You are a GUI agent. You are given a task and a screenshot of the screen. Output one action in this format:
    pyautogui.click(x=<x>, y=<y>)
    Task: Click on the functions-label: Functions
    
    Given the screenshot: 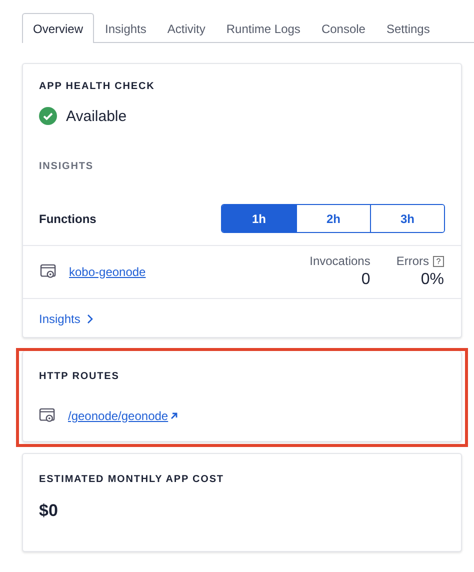 What is the action you would take?
    pyautogui.click(x=67, y=219)
    